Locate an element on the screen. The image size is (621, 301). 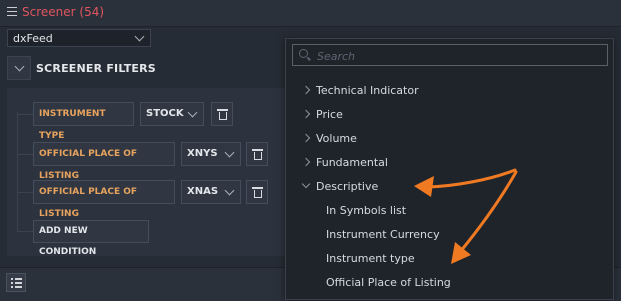
option-instrument-currency: Instrument Currency is located at coordinates (449, 235).